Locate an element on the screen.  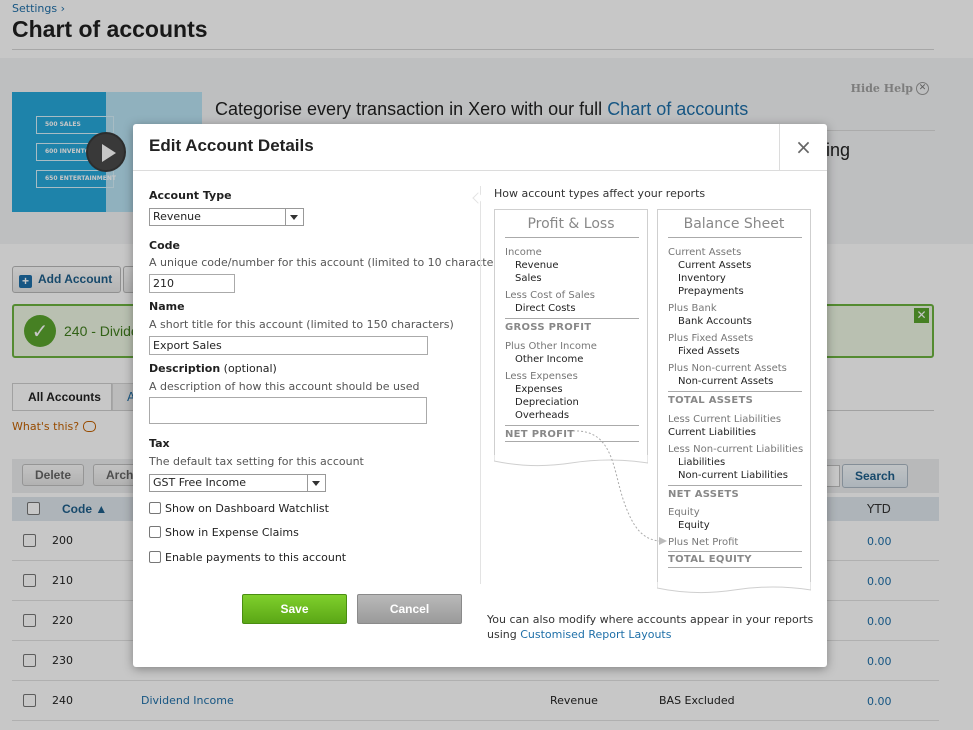
bs-noncurrent-liab-h: Non-current Liabilities is located at coordinates (746, 449).